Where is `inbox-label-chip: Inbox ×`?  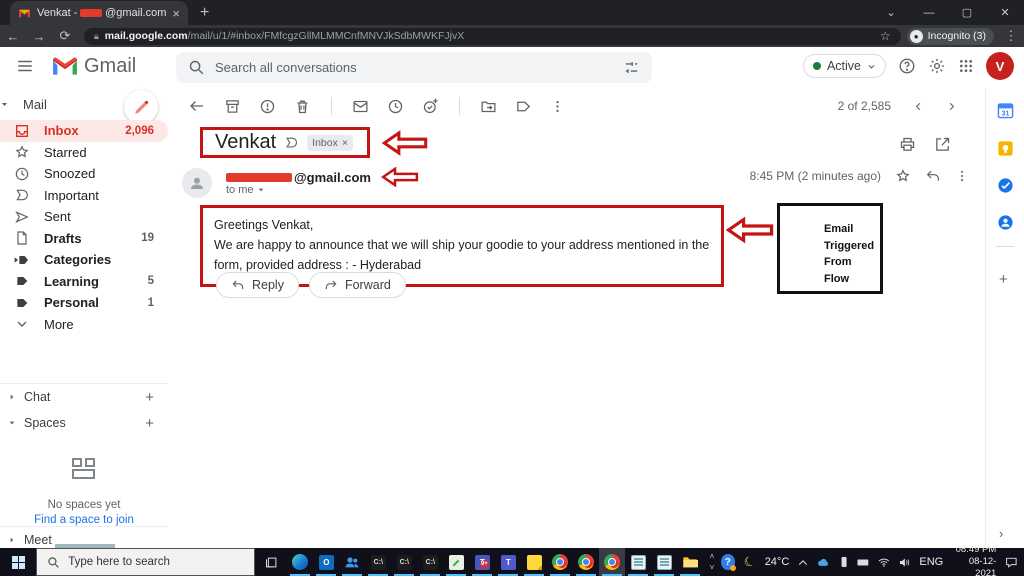
inbox-label-chip: Inbox × is located at coordinates (330, 142).